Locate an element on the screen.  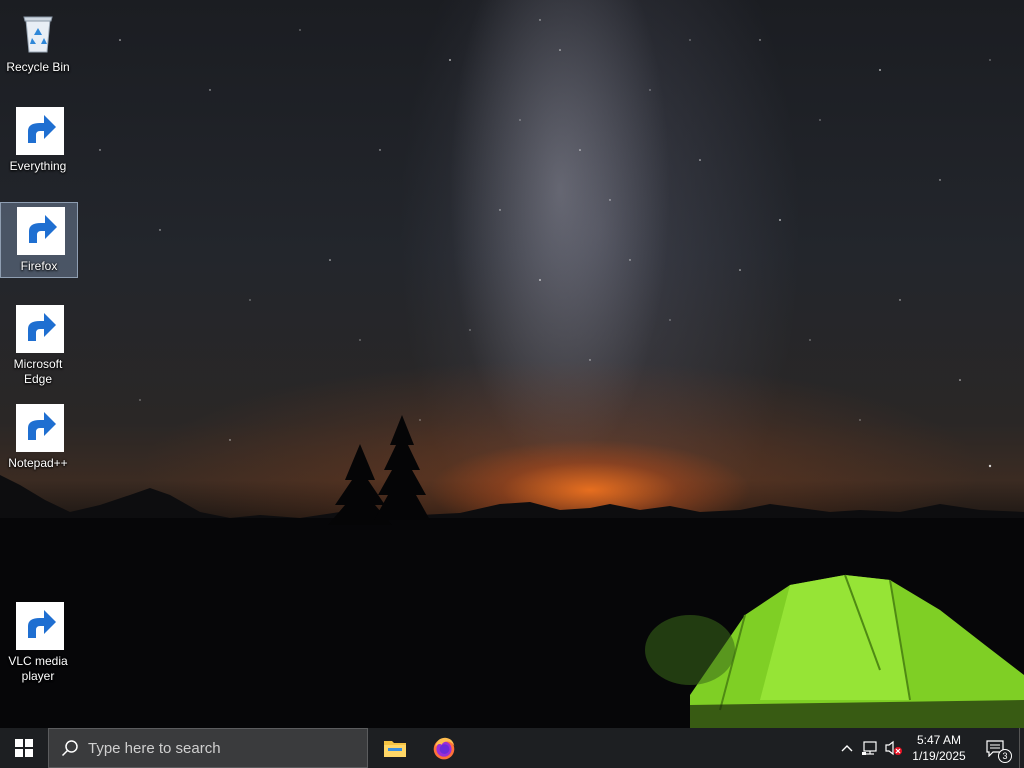
desktop-icon-vlc: VLC media player is located at coordinates (38, 642).